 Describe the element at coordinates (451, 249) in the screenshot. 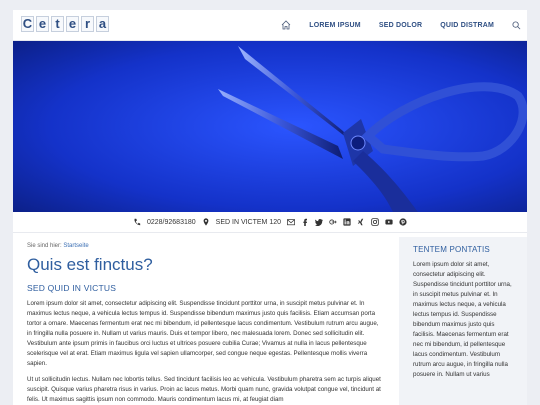

I see `sidebar-title: TENTEM PONTATIS` at that location.